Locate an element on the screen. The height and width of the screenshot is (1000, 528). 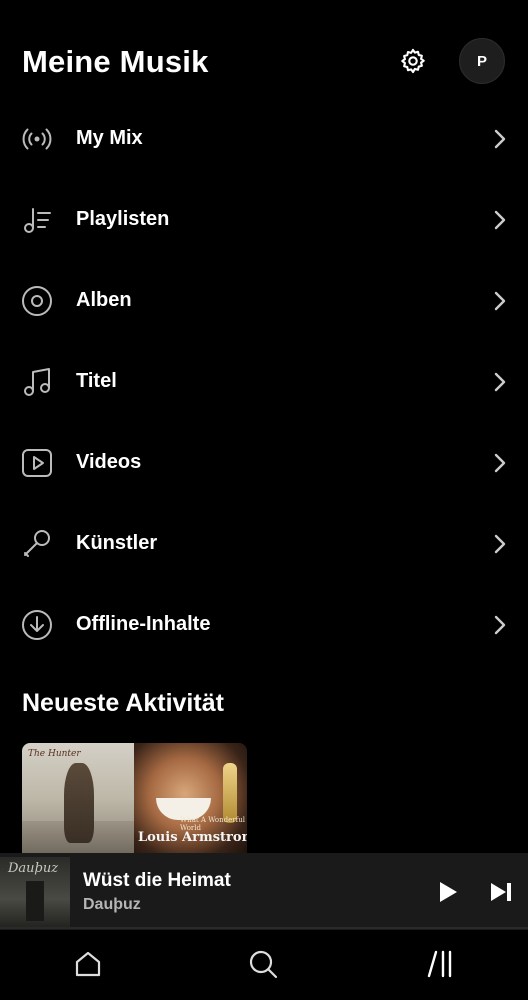
album-art: What A Wonderful World Louis Armstrong is located at coordinates (190, 799).